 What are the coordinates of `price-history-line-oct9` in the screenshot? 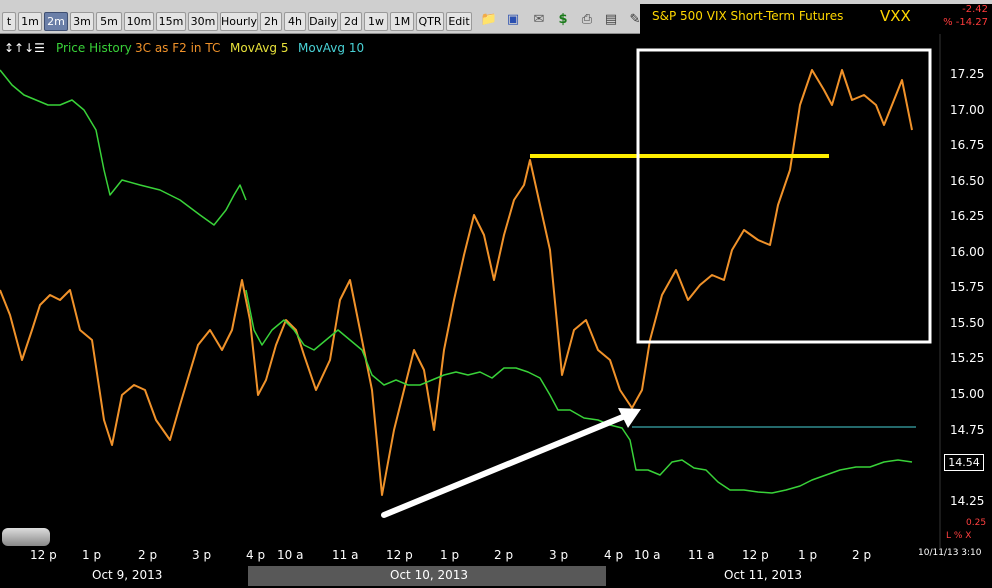 It's located at (123, 147).